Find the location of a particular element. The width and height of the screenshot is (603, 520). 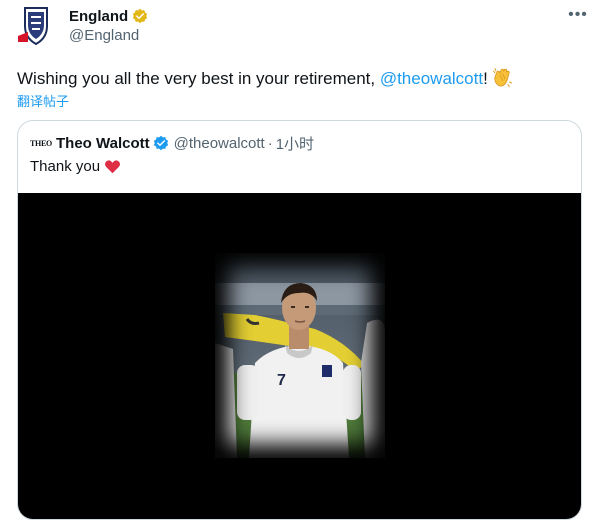

gold-verified-badge-icon is located at coordinates (140, 16).